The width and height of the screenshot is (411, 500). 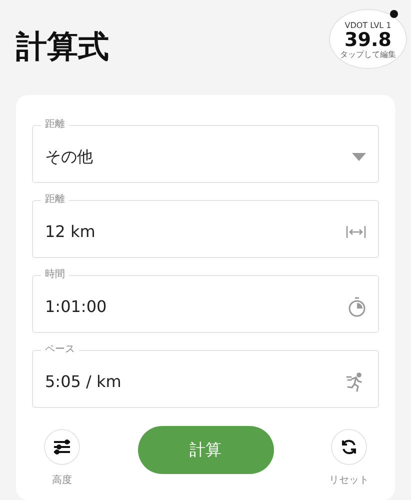 What do you see at coordinates (394, 14) in the screenshot?
I see `dot-icon` at bounding box center [394, 14].